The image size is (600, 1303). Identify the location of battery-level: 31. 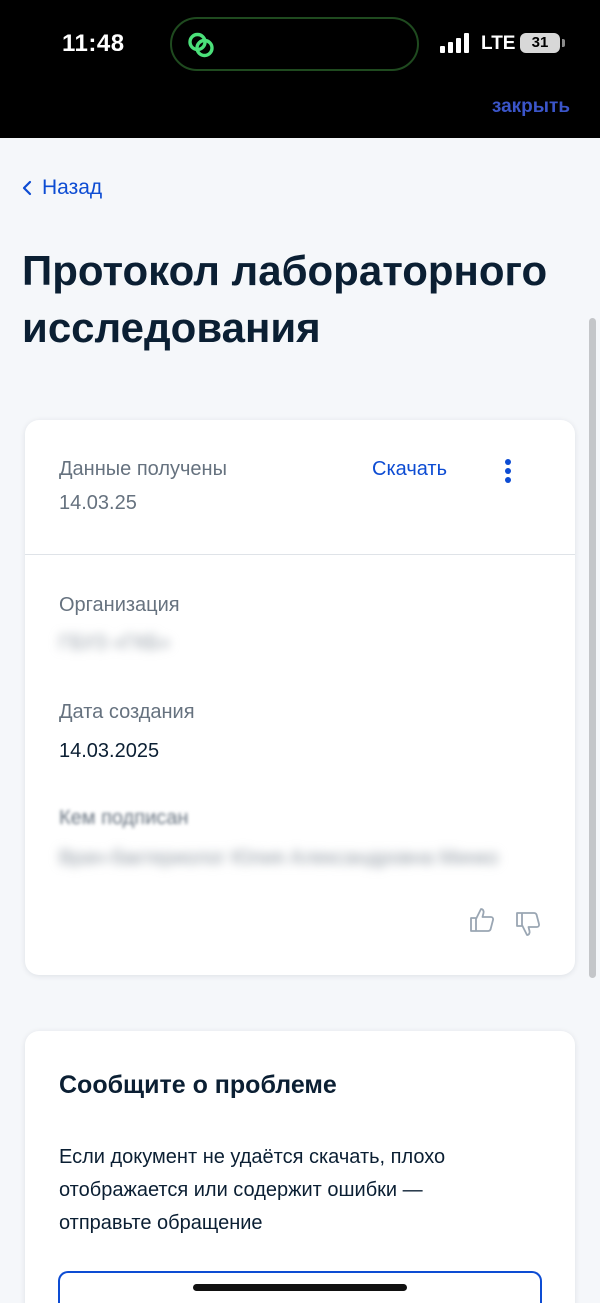
(540, 42).